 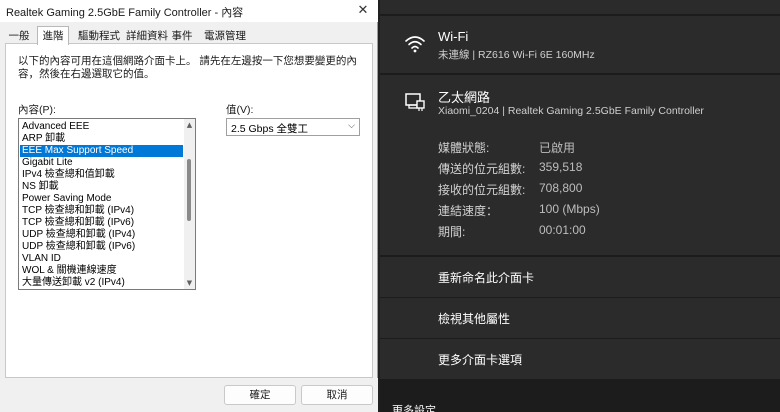 What do you see at coordinates (101, 283) in the screenshot?
I see `property-item: 大量傳送卸載 v2 (IPv4)` at bounding box center [101, 283].